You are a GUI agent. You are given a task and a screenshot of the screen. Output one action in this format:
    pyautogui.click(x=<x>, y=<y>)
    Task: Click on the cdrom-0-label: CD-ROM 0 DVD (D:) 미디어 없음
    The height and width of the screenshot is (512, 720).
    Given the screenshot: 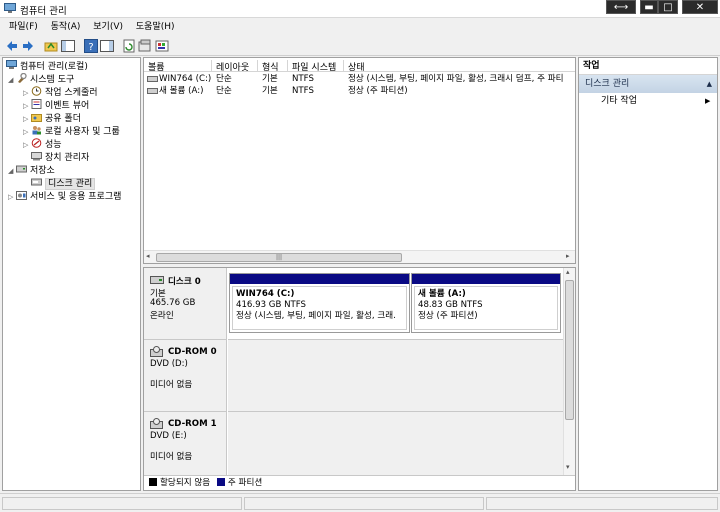 What is the action you would take?
    pyautogui.click(x=185, y=376)
    